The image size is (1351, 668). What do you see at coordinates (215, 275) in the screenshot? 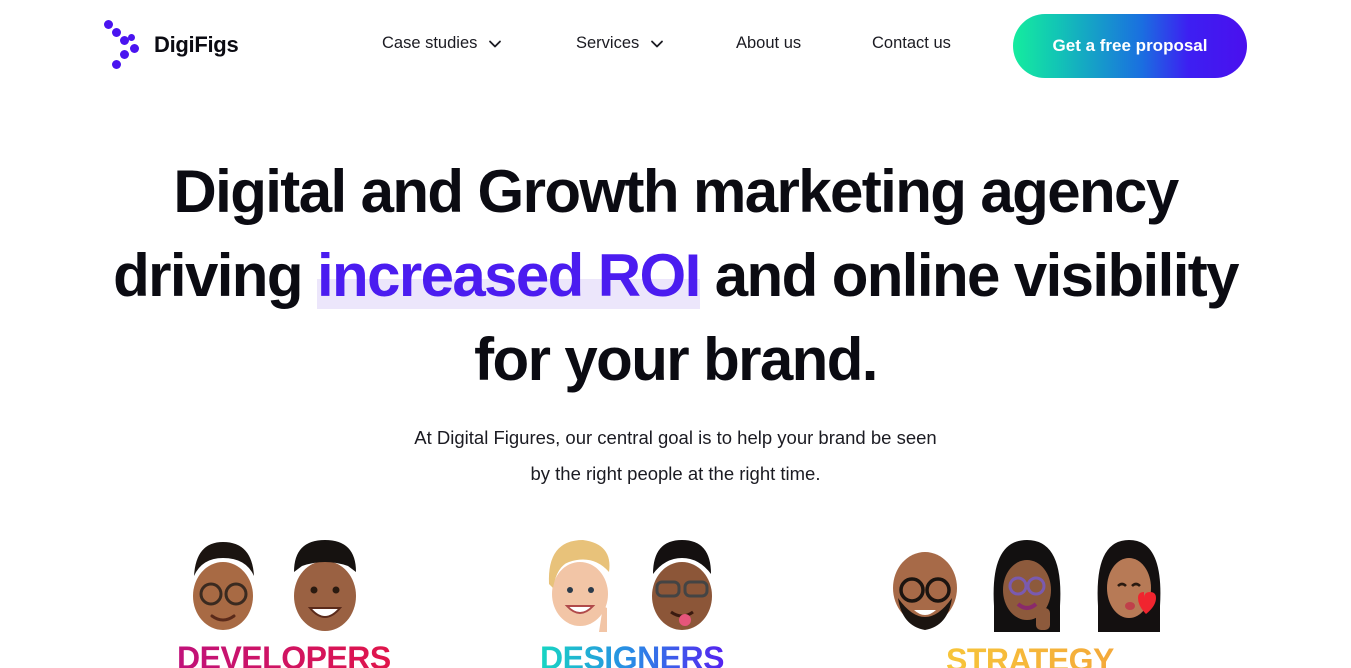
I see `hero-line-2-pre: driving` at bounding box center [215, 275].